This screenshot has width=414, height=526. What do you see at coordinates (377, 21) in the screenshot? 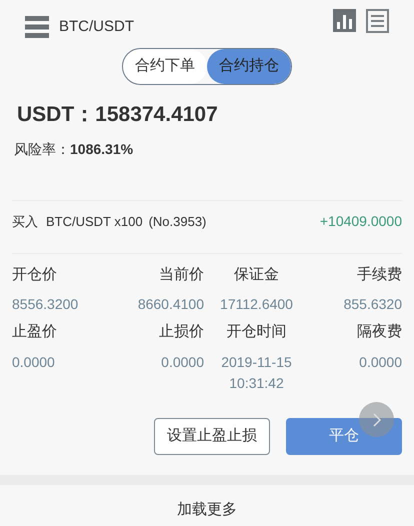
I see `clipboard-icon` at bounding box center [377, 21].